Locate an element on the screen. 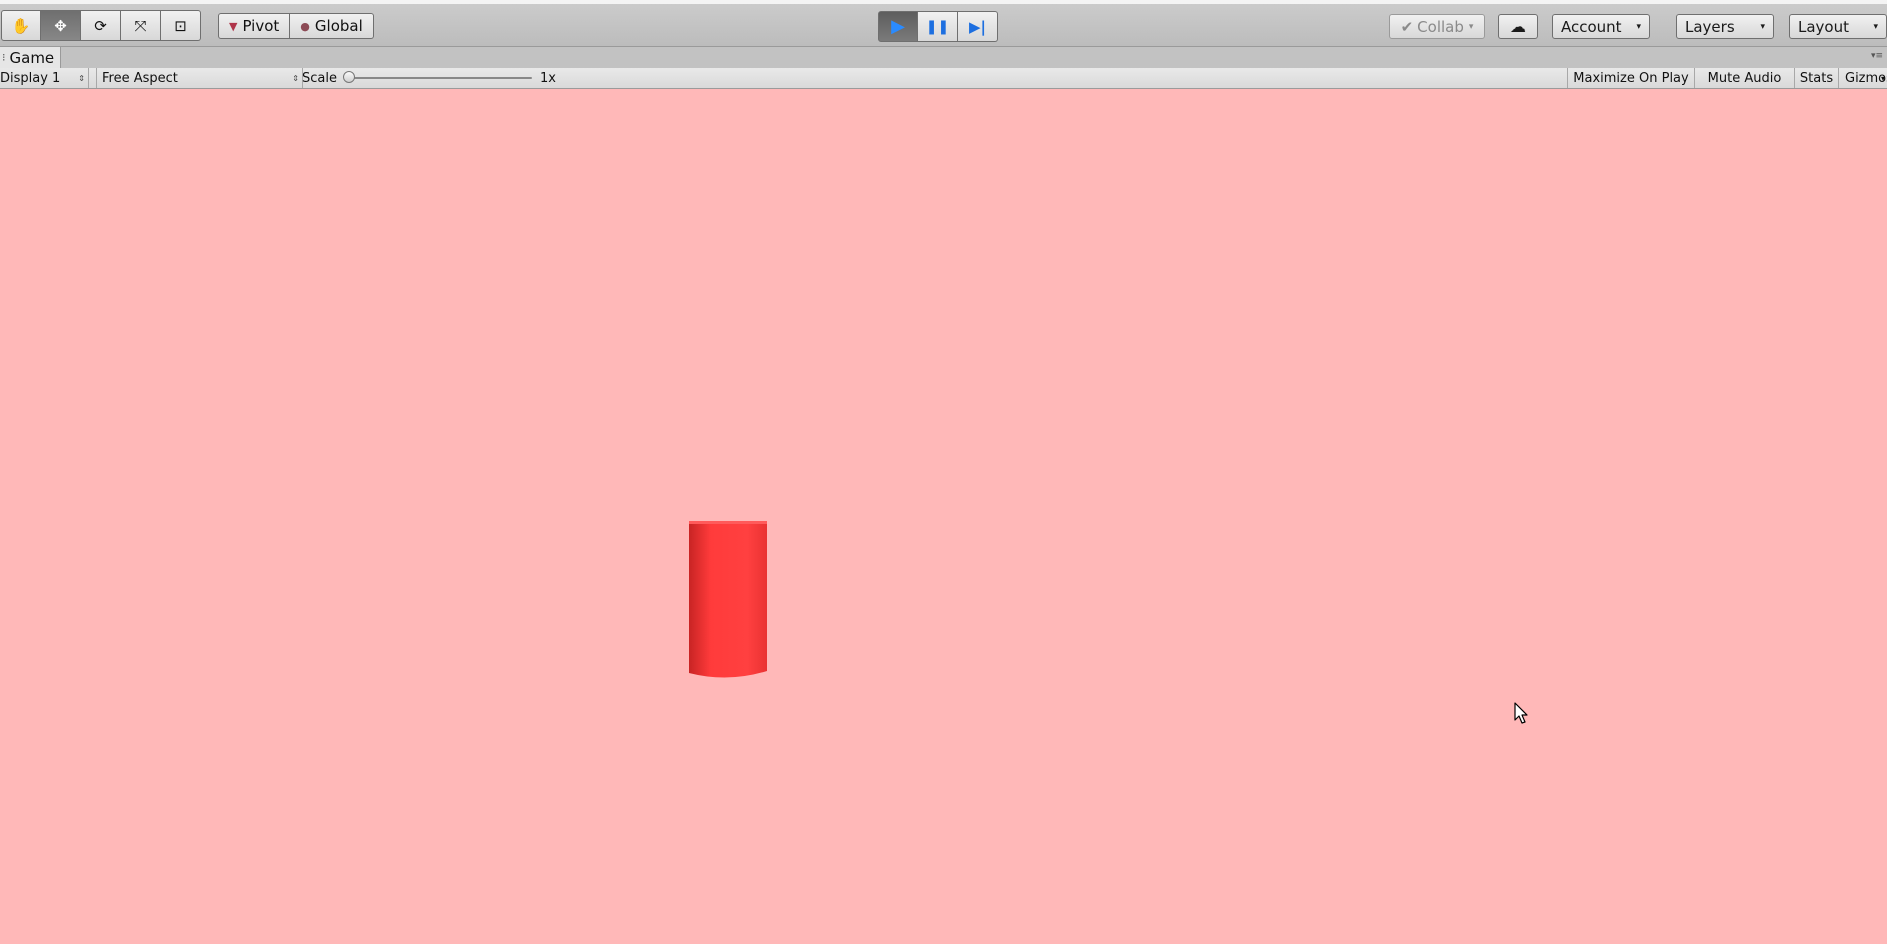 The width and height of the screenshot is (1887, 944). maximize-on-play-toggle: Maximize On Play is located at coordinates (1630, 78).